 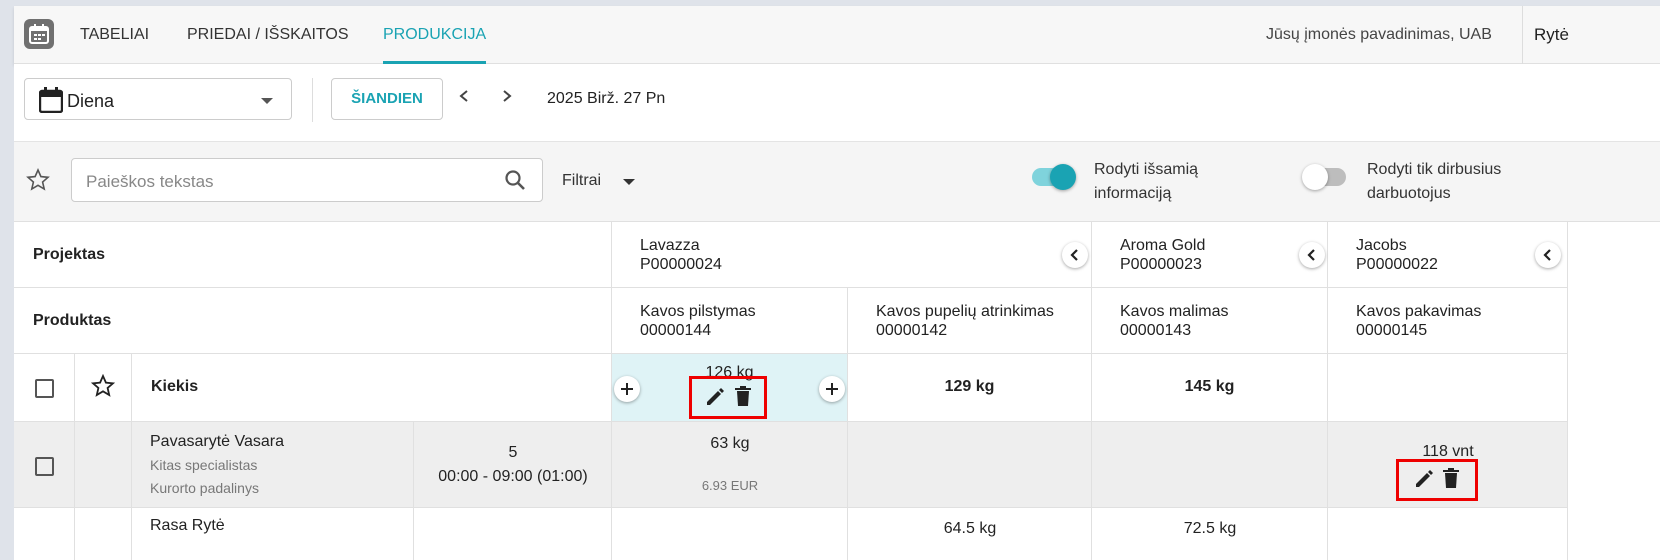 I want to click on project-name: Jacobs, so click(x=1381, y=245).